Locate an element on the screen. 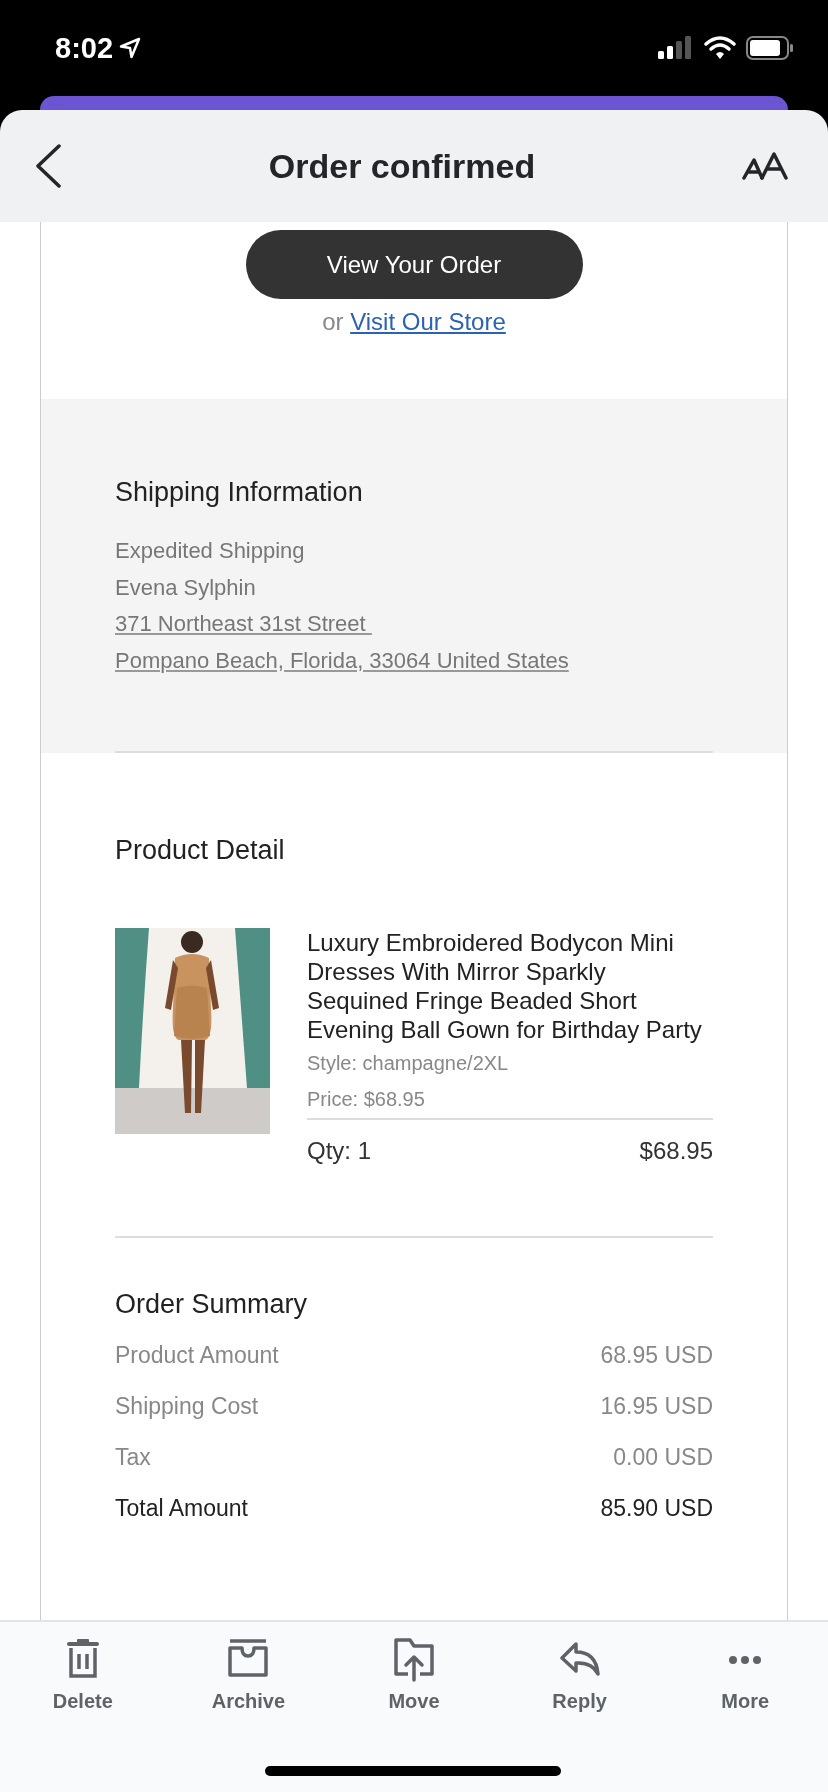 The image size is (828, 1792). shipping-text: Expedited Shipping is located at coordinates (210, 551).